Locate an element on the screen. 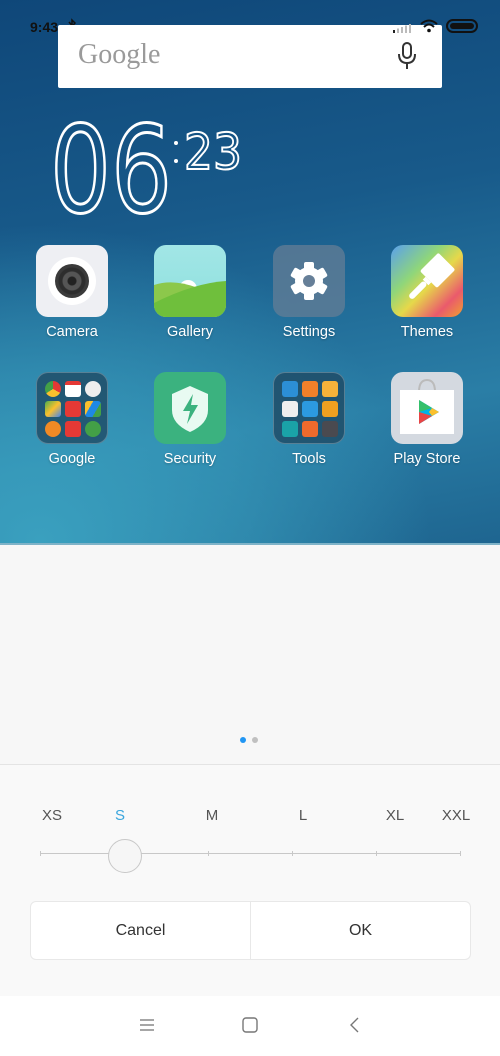  youtube-icon is located at coordinates (73, 409).